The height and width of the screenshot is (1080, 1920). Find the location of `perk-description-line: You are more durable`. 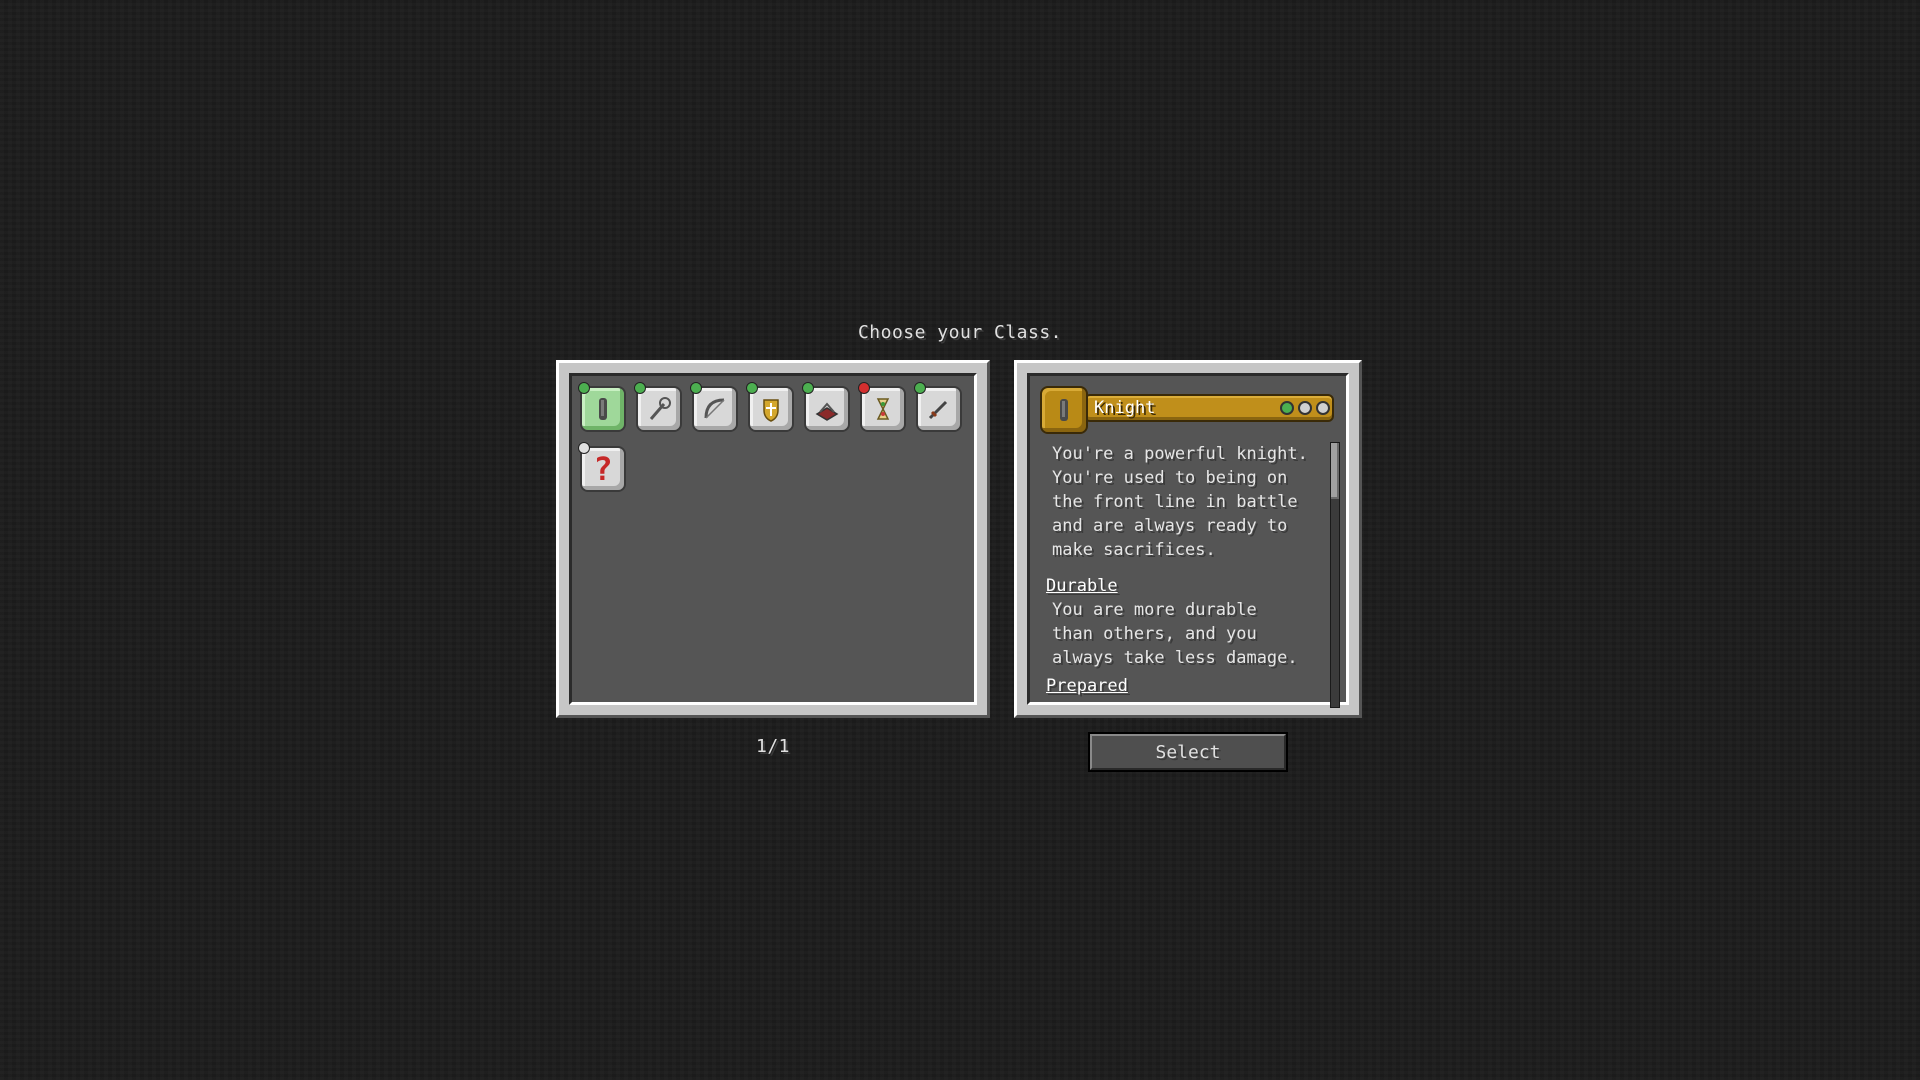

perk-description-line: You are more durable is located at coordinates (1154, 610).